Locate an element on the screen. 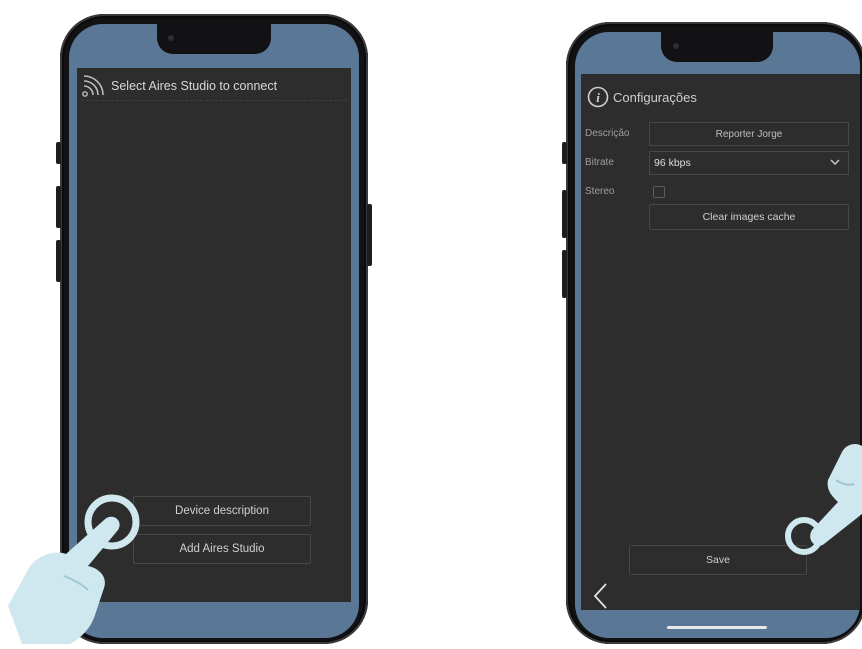 Image resolution: width=862 pixels, height=649 pixels. left-phone-notch is located at coordinates (214, 39).